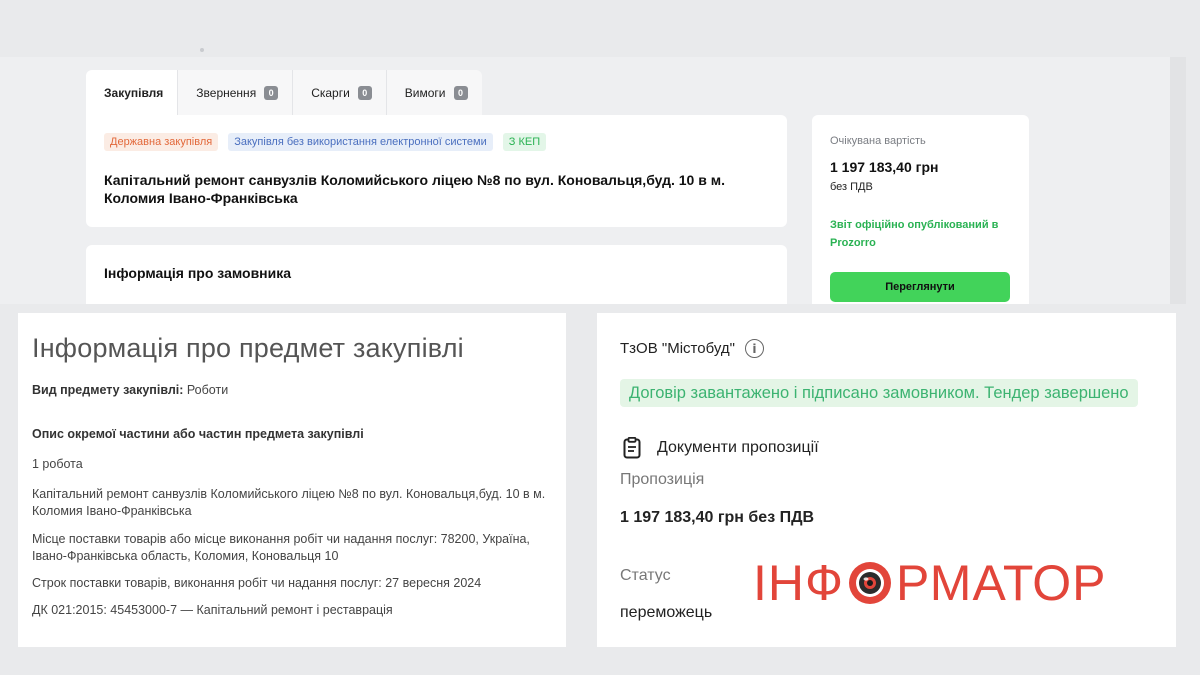  I want to click on tag-state-procurement: Державна закупівля, so click(161, 142).